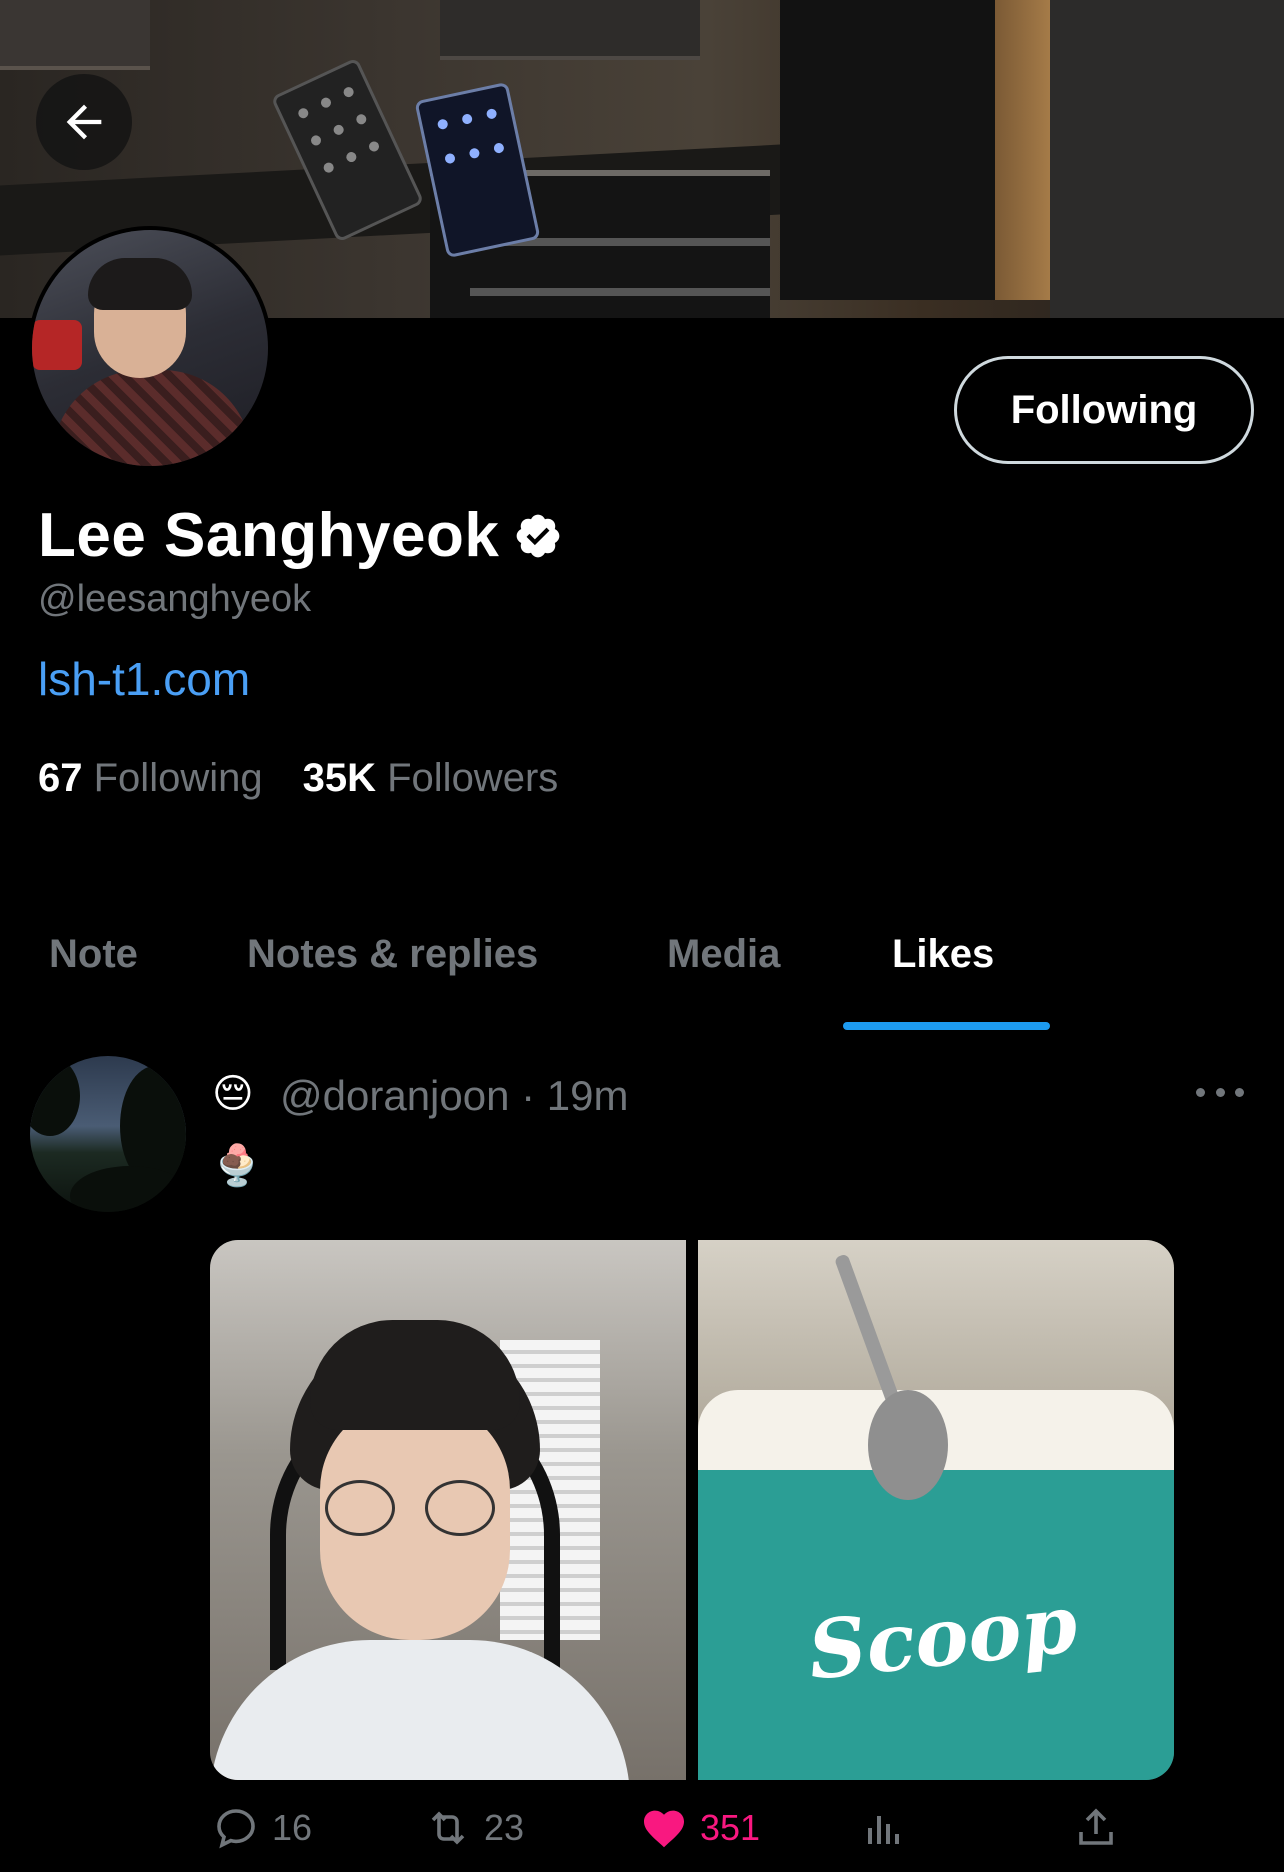 The width and height of the screenshot is (1284, 1872). Describe the element at coordinates (60, 778) in the screenshot. I see `following-count: 67` at that location.